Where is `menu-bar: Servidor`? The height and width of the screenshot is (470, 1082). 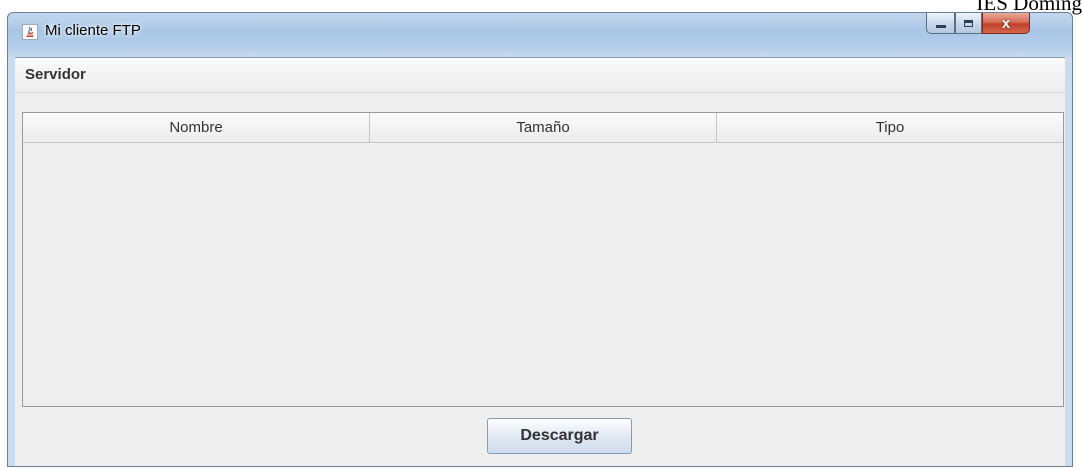
menu-bar: Servidor is located at coordinates (540, 75).